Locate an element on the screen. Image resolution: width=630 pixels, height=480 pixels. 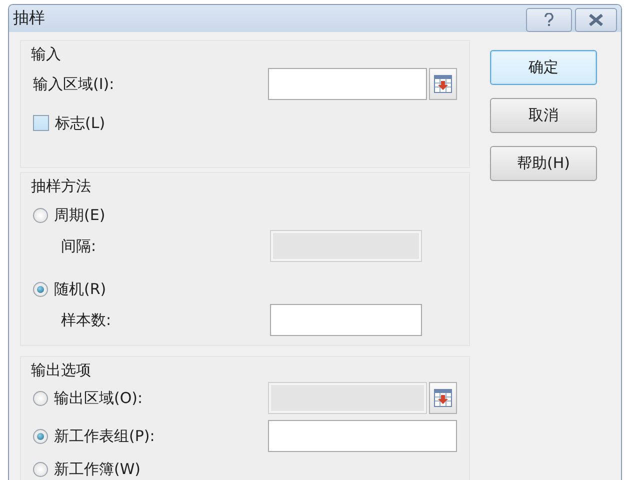
dialog-button: 帮助(H) is located at coordinates (543, 163).